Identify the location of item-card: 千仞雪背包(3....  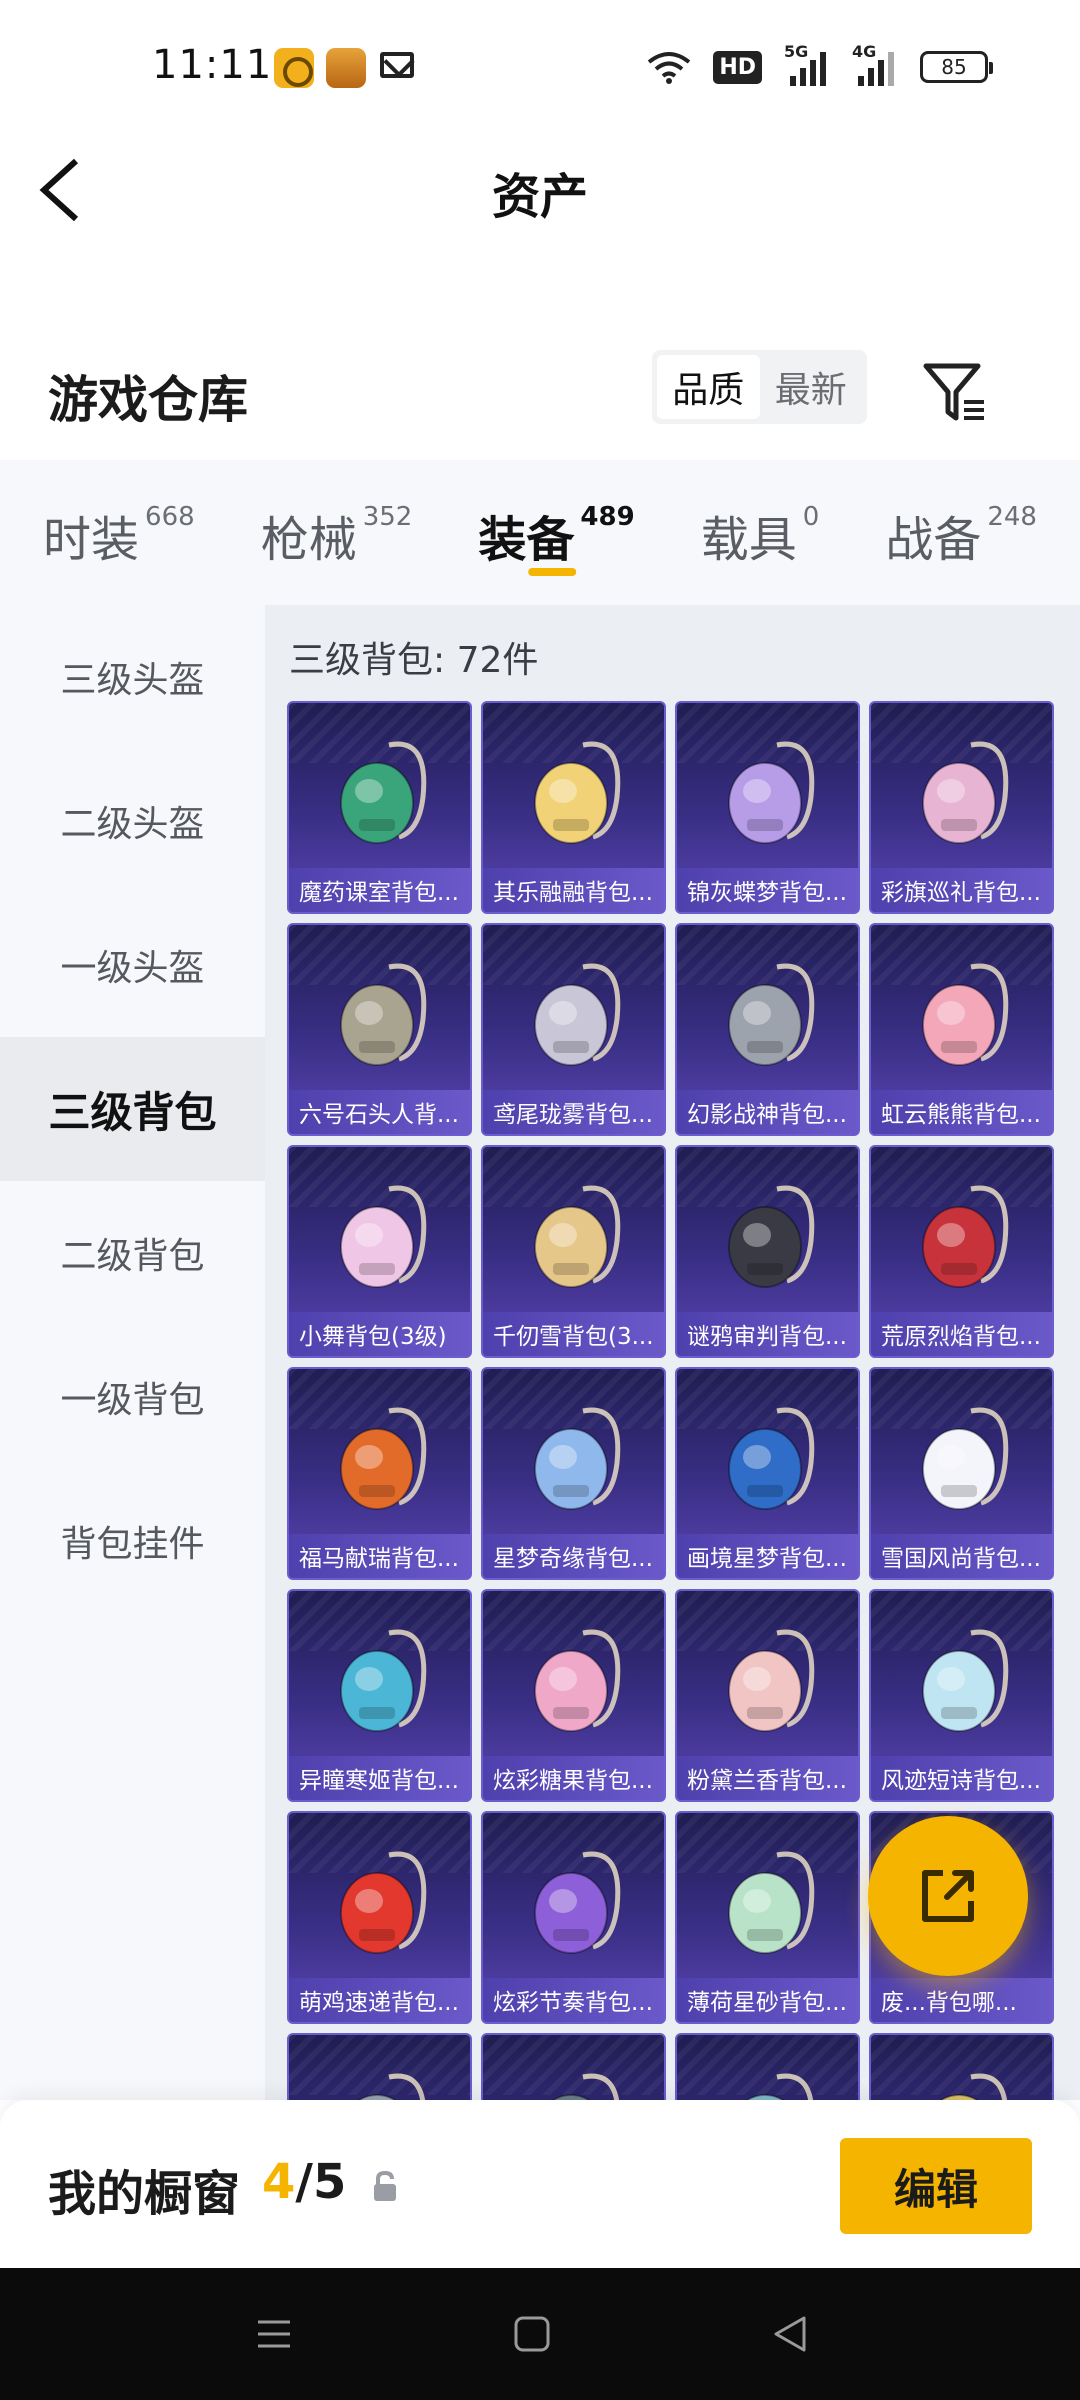
(573, 1251).